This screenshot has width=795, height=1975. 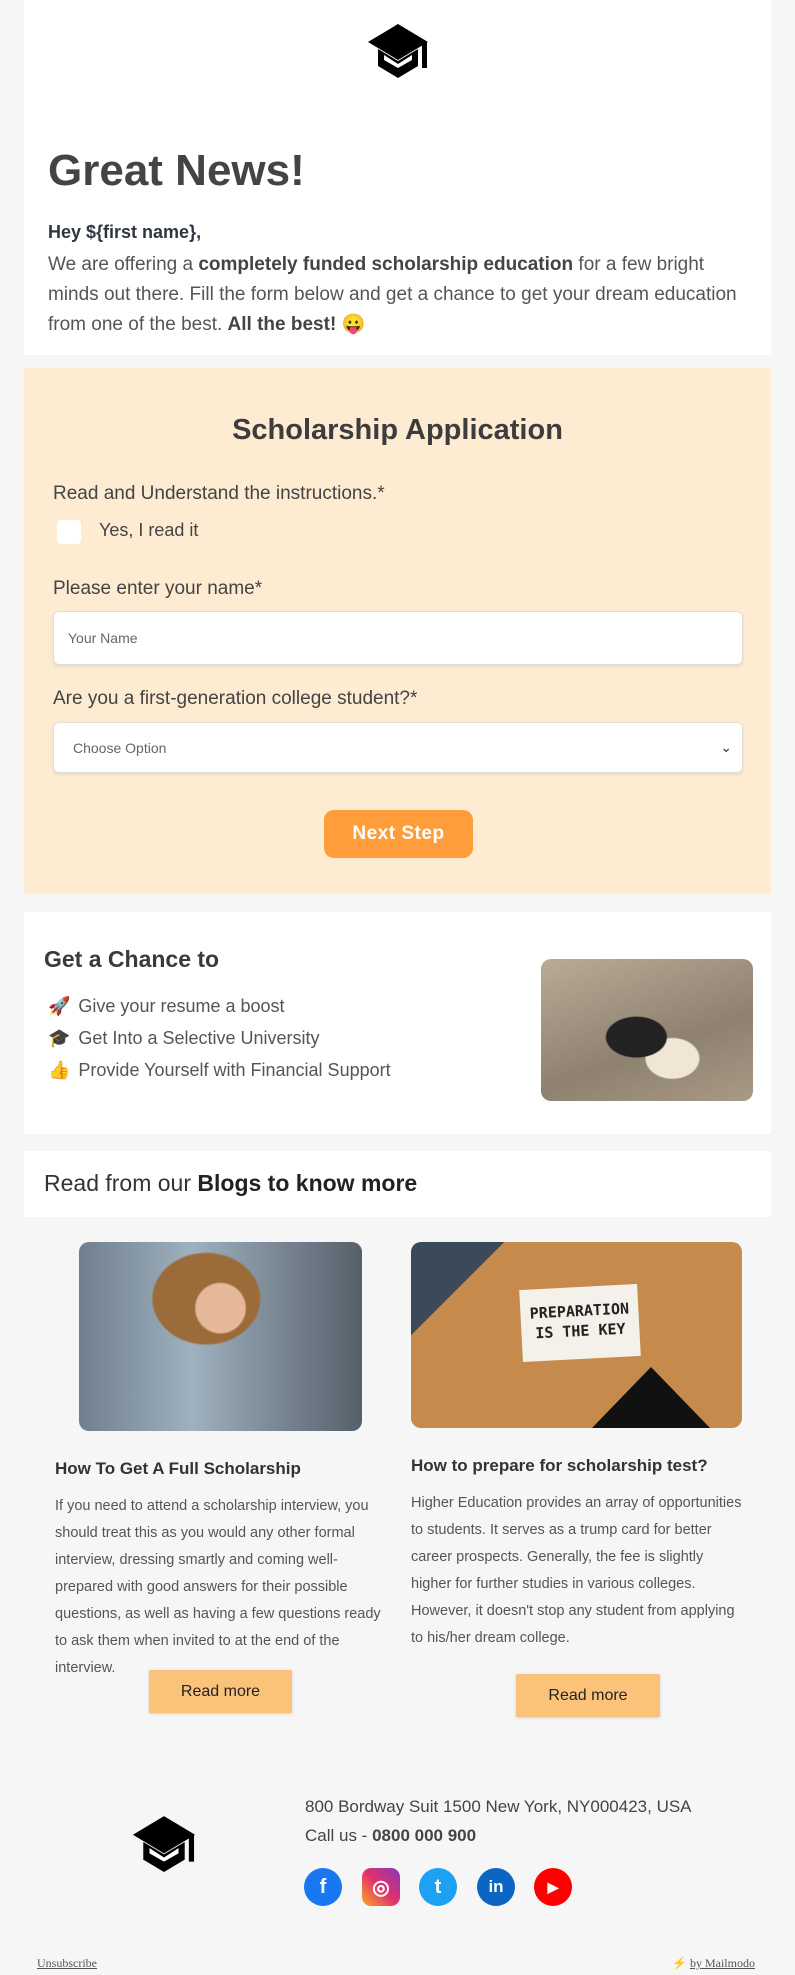 What do you see at coordinates (67, 1963) in the screenshot?
I see `unsubscribe-link: Unsubscribe` at bounding box center [67, 1963].